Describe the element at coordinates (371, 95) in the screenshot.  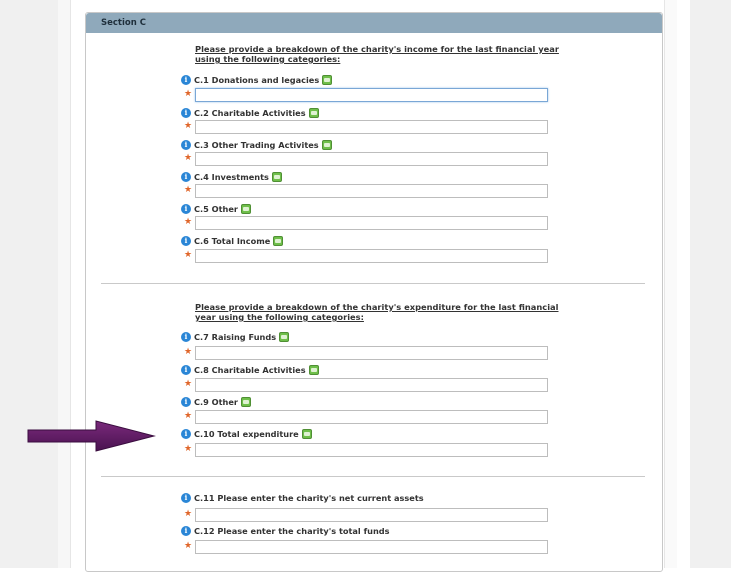
I see `field-c1-input` at that location.